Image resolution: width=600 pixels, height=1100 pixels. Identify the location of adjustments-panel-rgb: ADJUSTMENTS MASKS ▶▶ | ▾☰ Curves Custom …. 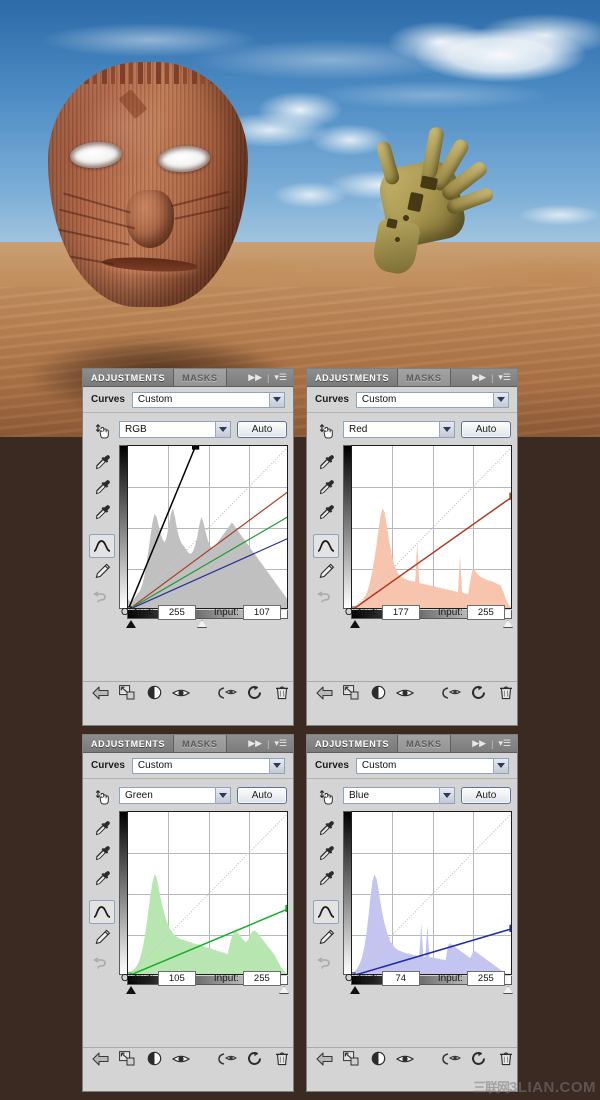
(188, 547).